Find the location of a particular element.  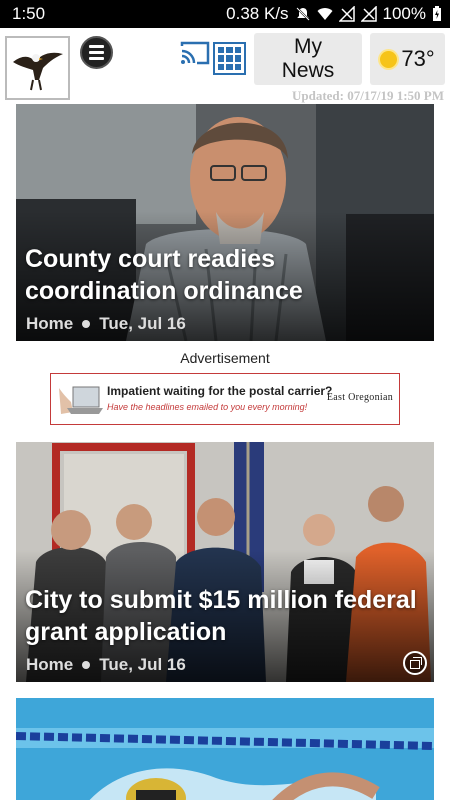

advertisement-label: Advertisement is located at coordinates (225, 358).